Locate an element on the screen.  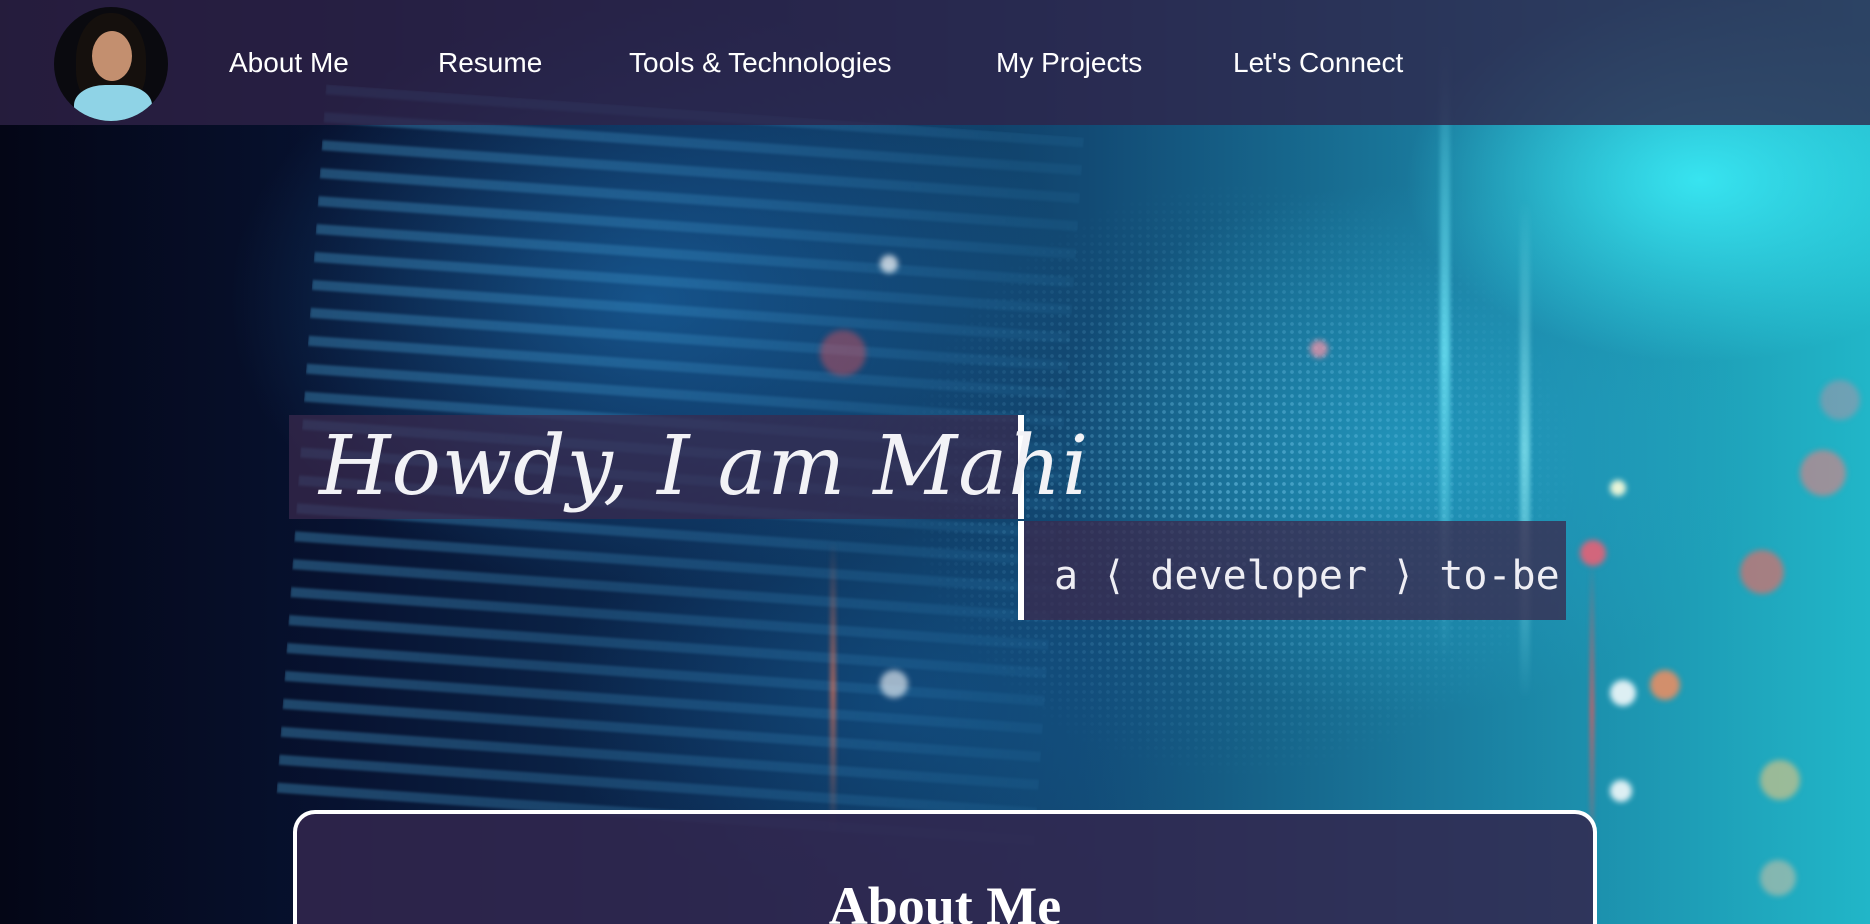
about-me-section: About Me is located at coordinates (945, 867).